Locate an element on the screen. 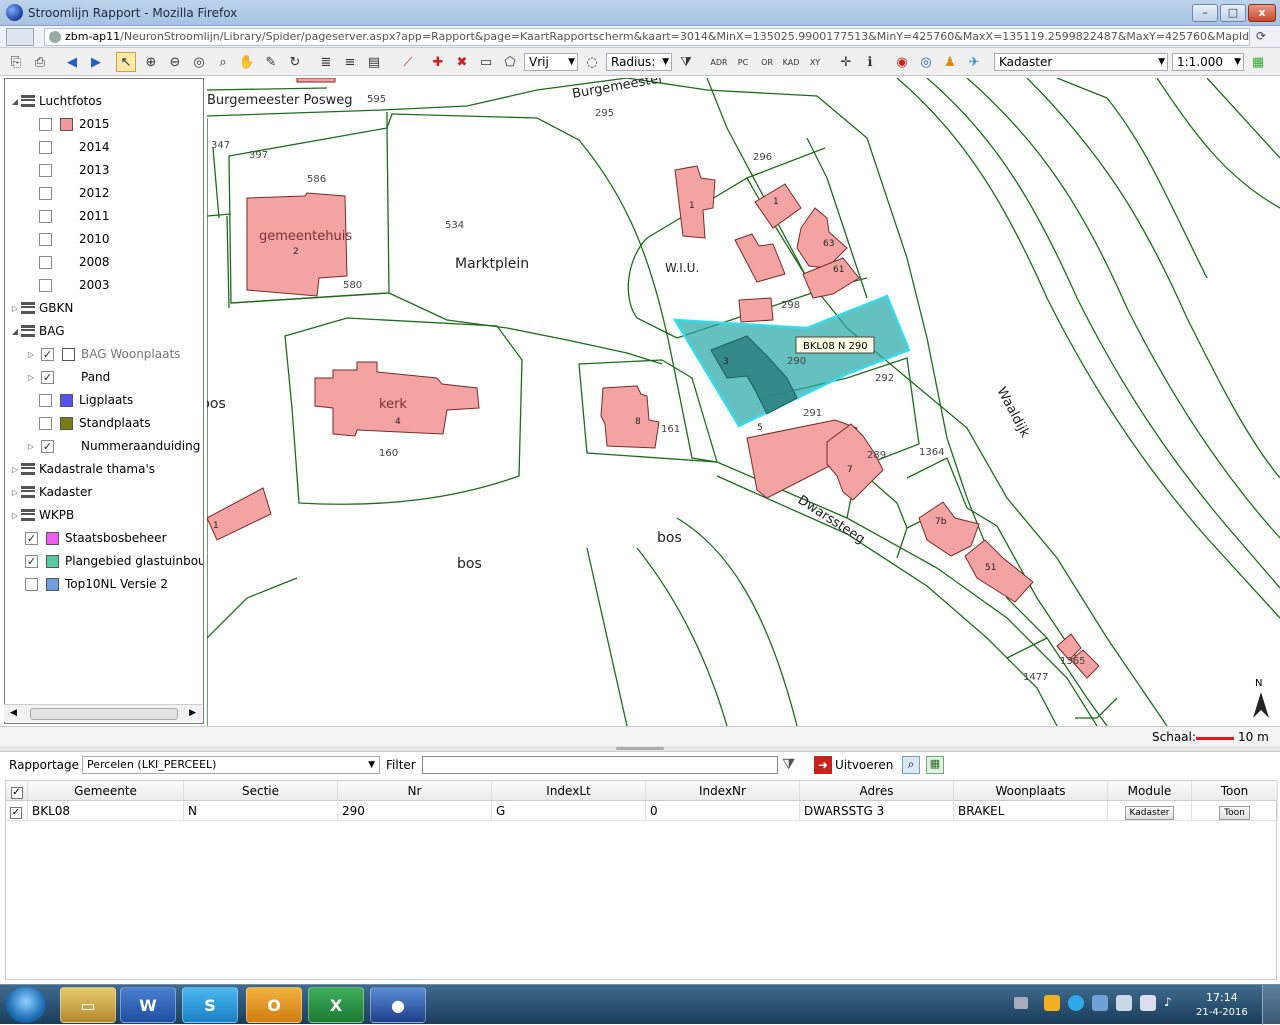  row-checkbox: ✓ is located at coordinates (17, 811).